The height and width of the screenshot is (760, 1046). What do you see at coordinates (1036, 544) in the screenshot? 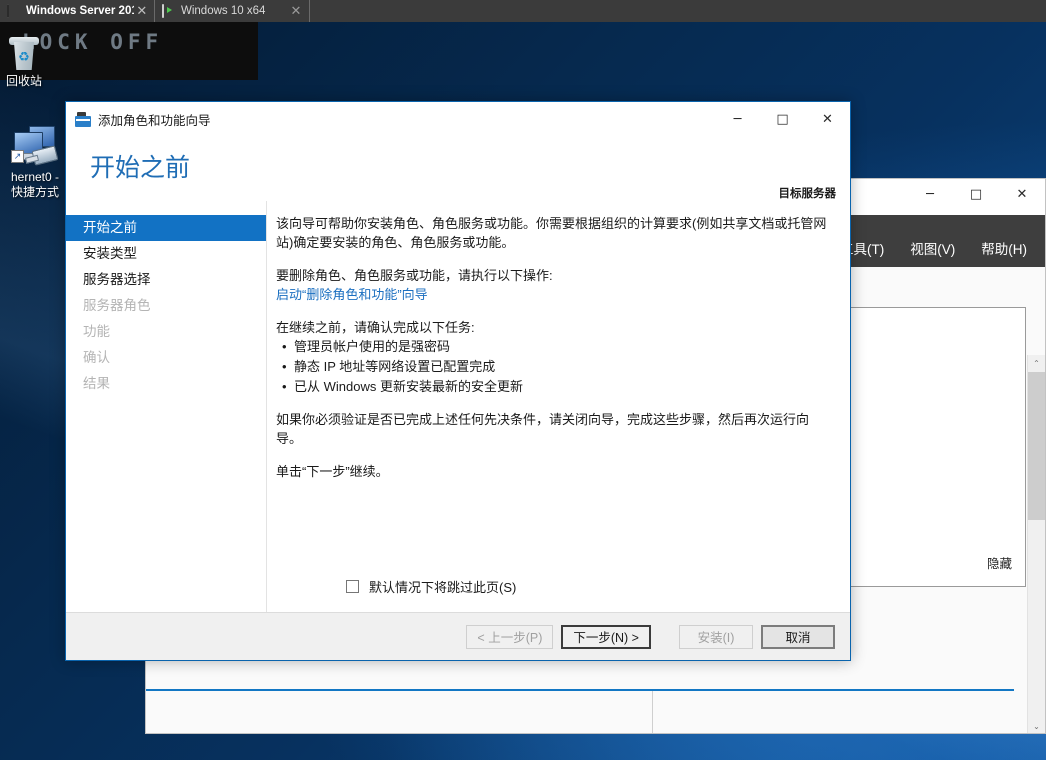
I see `vertical-scrollbar: ⌃ ⌄` at bounding box center [1036, 544].